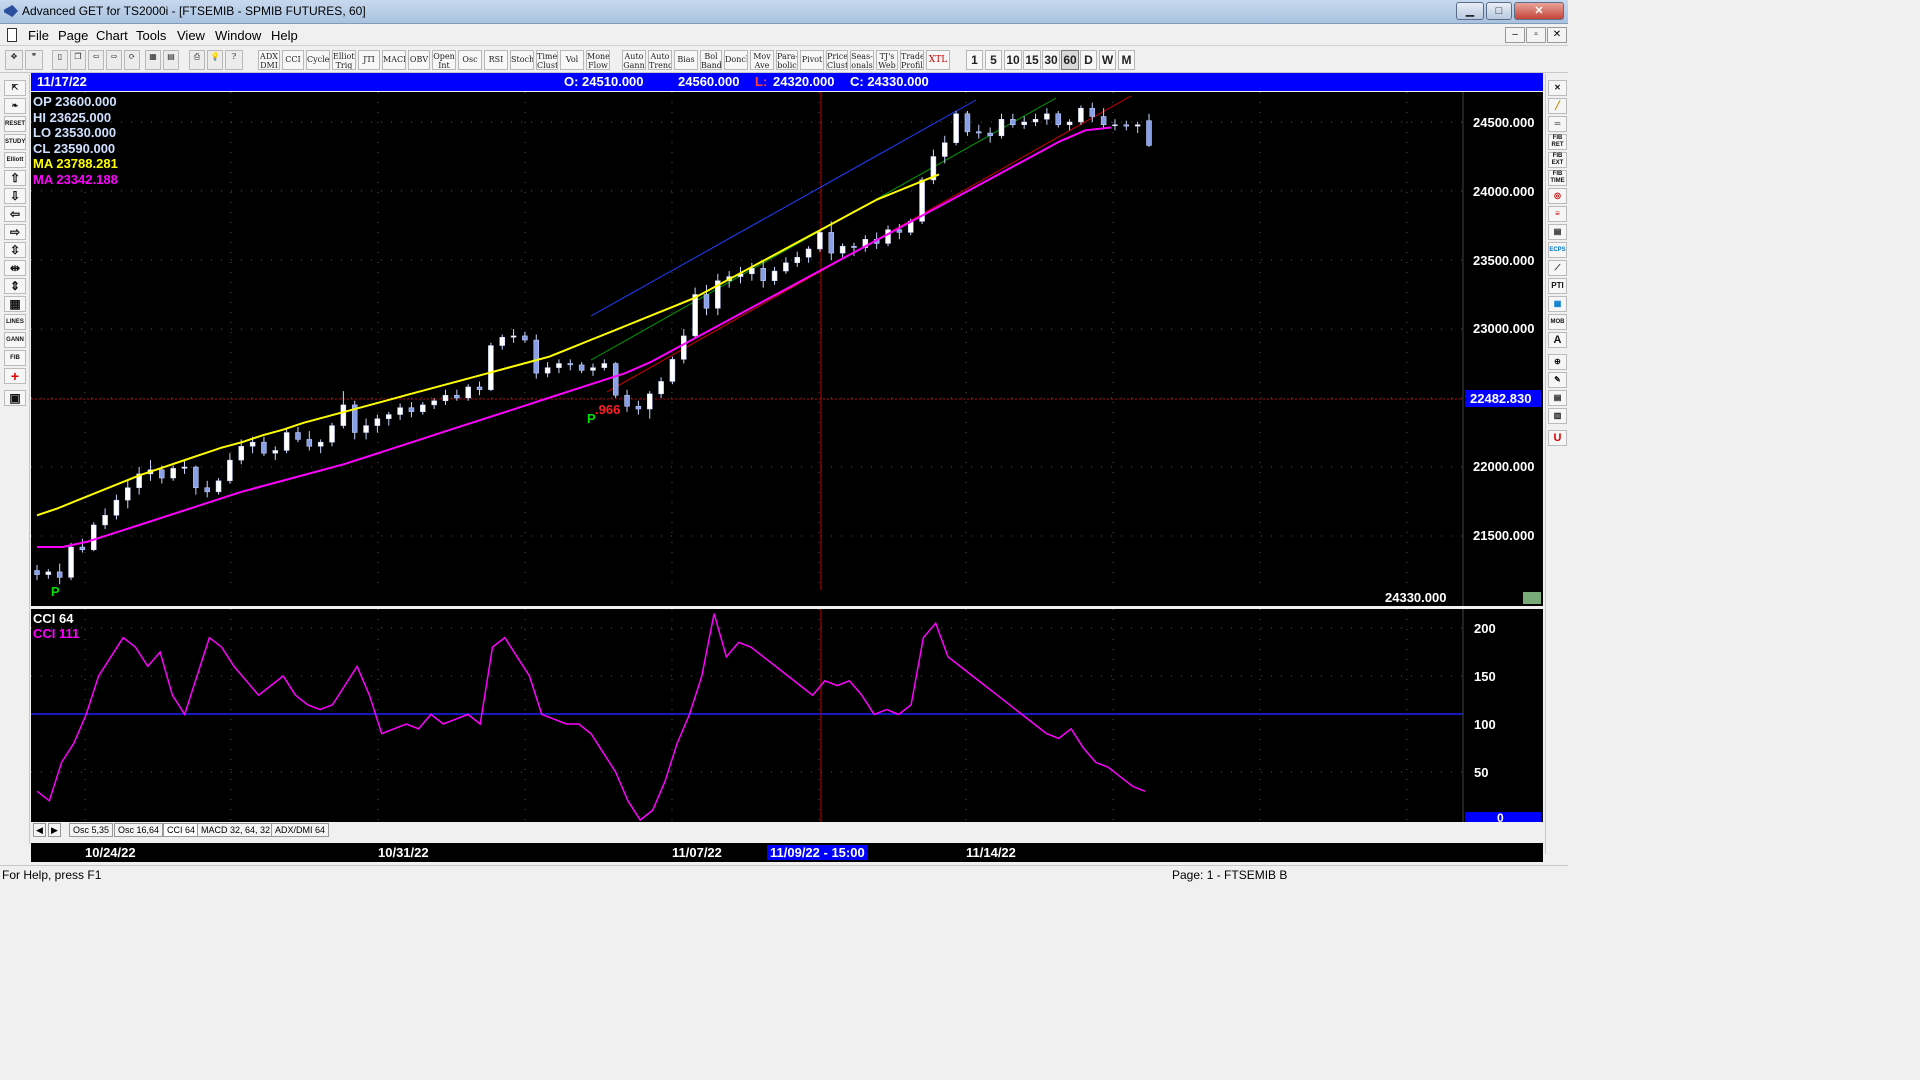 This screenshot has height=1080, width=1920. What do you see at coordinates (15, 304) in the screenshot?
I see `grid-tool-icon: ▦` at bounding box center [15, 304].